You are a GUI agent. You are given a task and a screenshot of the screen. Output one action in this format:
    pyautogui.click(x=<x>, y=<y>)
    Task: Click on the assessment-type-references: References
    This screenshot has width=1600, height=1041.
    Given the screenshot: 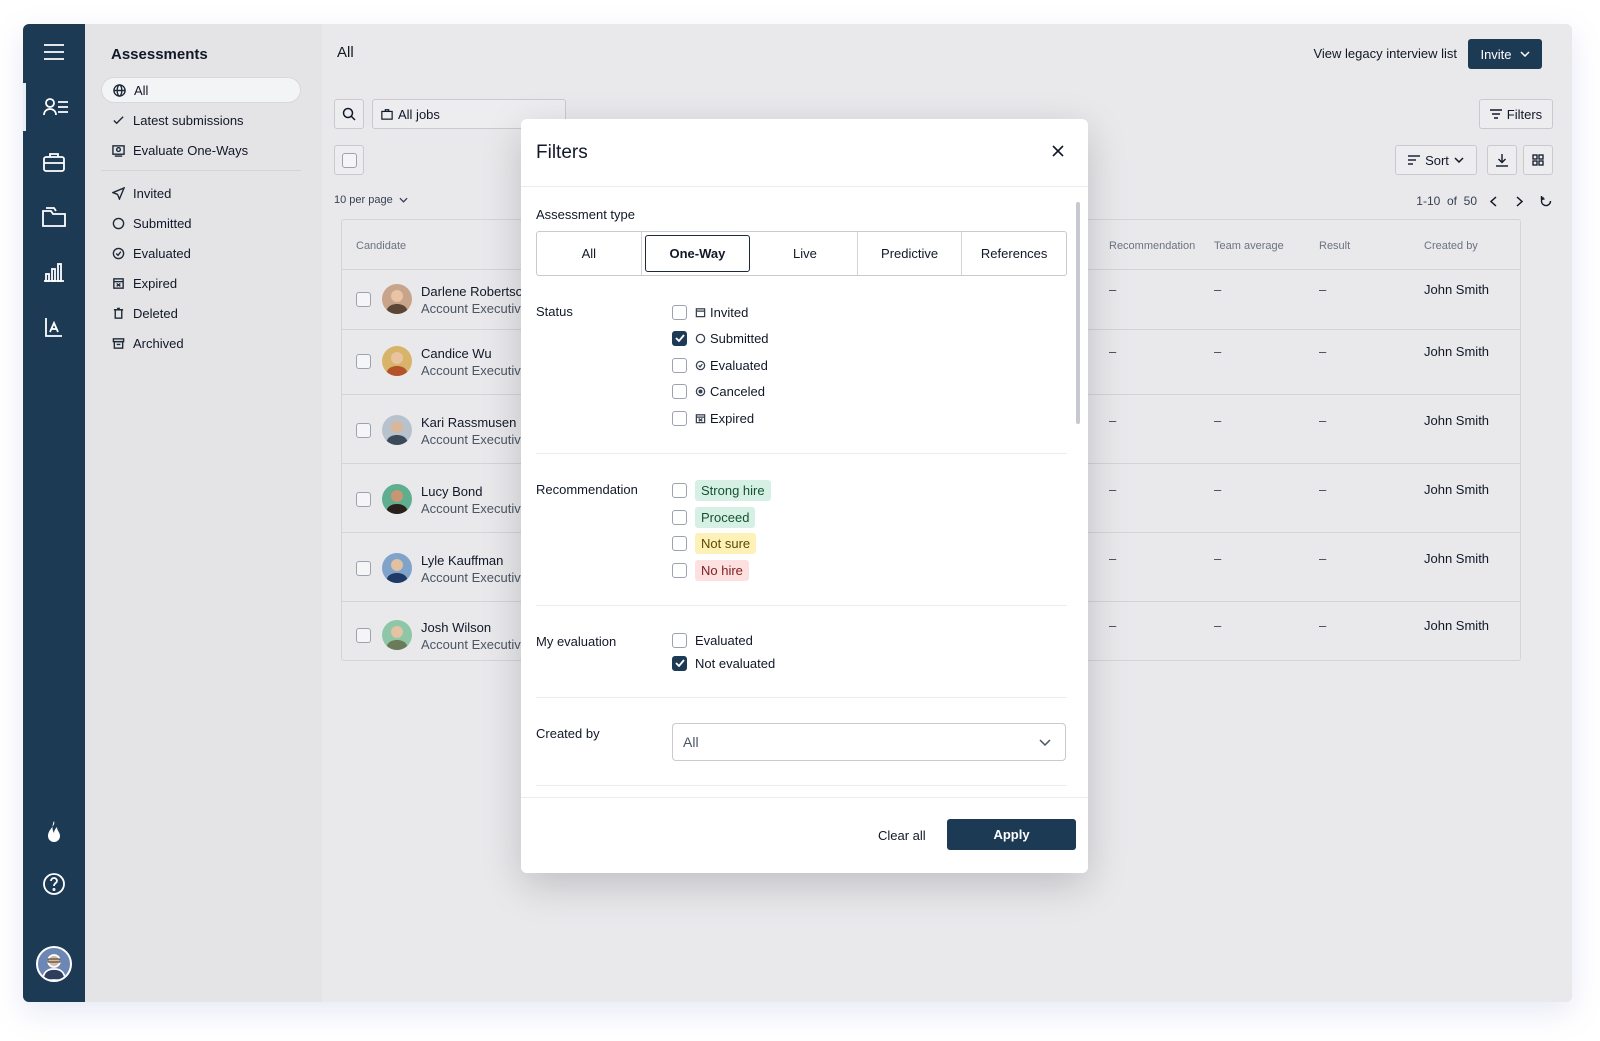 What is the action you would take?
    pyautogui.click(x=1014, y=253)
    